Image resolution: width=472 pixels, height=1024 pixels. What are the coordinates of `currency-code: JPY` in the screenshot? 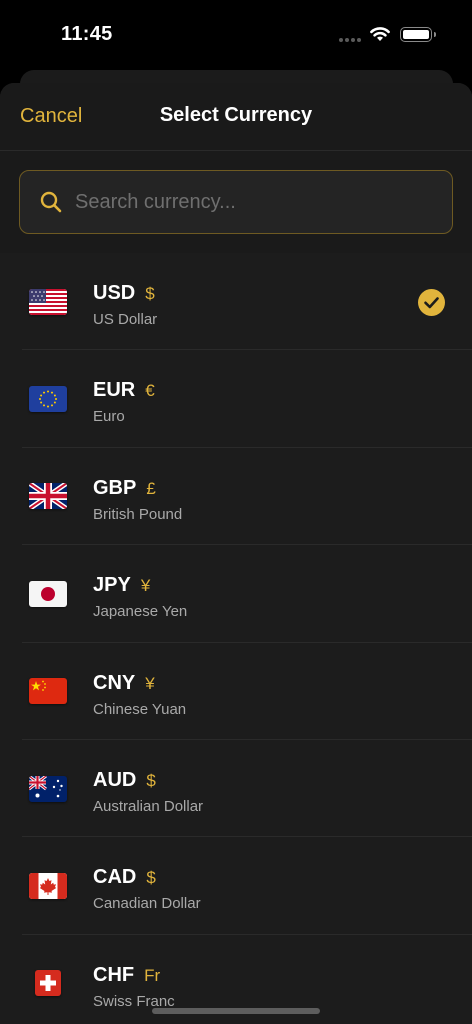 It's located at (112, 585).